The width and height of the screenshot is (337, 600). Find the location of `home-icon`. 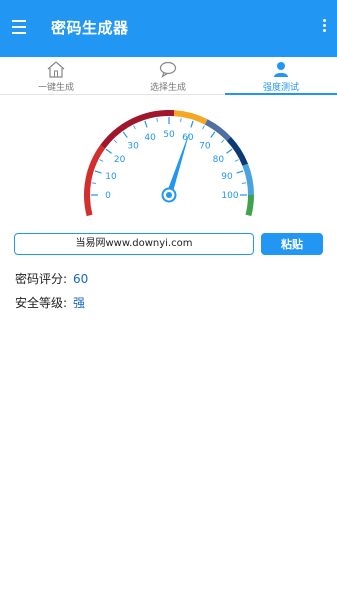

home-icon is located at coordinates (56, 69).